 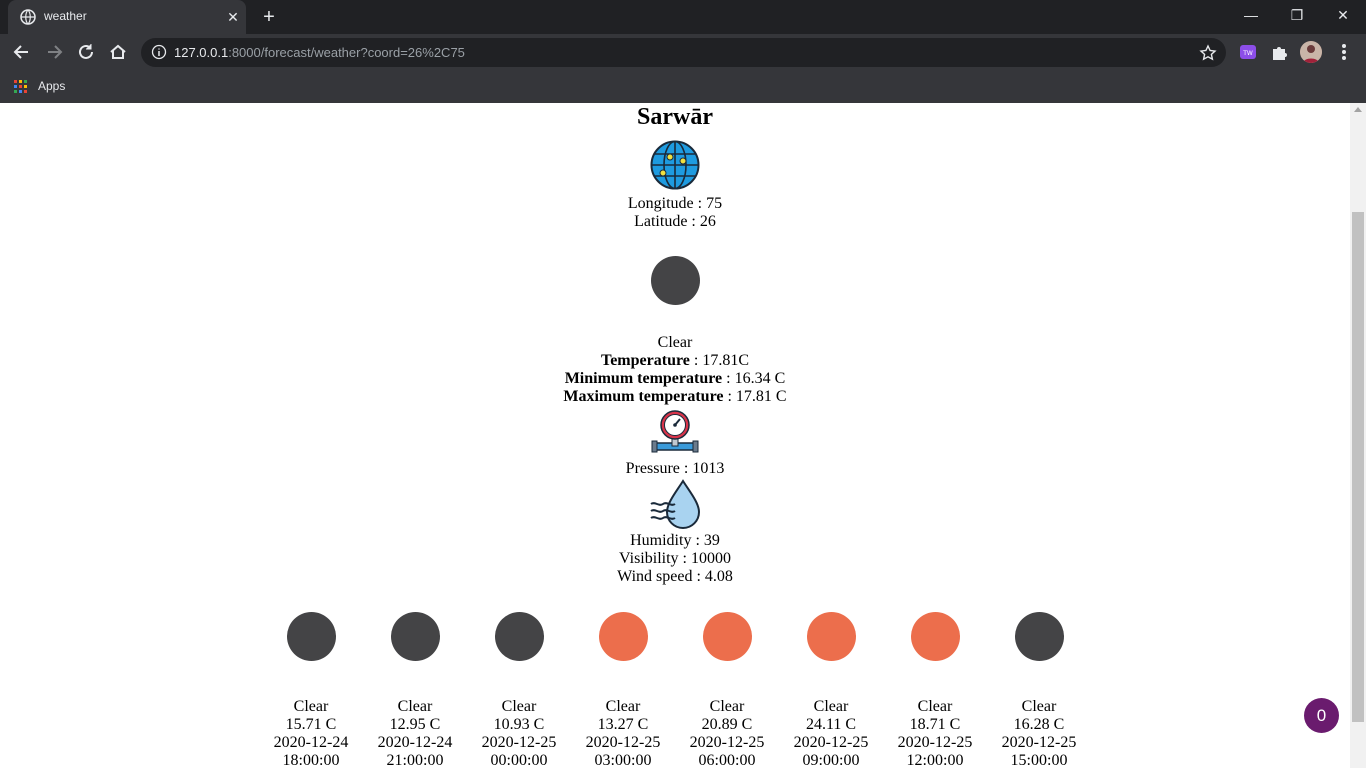 I want to click on globe-icon, so click(x=675, y=165).